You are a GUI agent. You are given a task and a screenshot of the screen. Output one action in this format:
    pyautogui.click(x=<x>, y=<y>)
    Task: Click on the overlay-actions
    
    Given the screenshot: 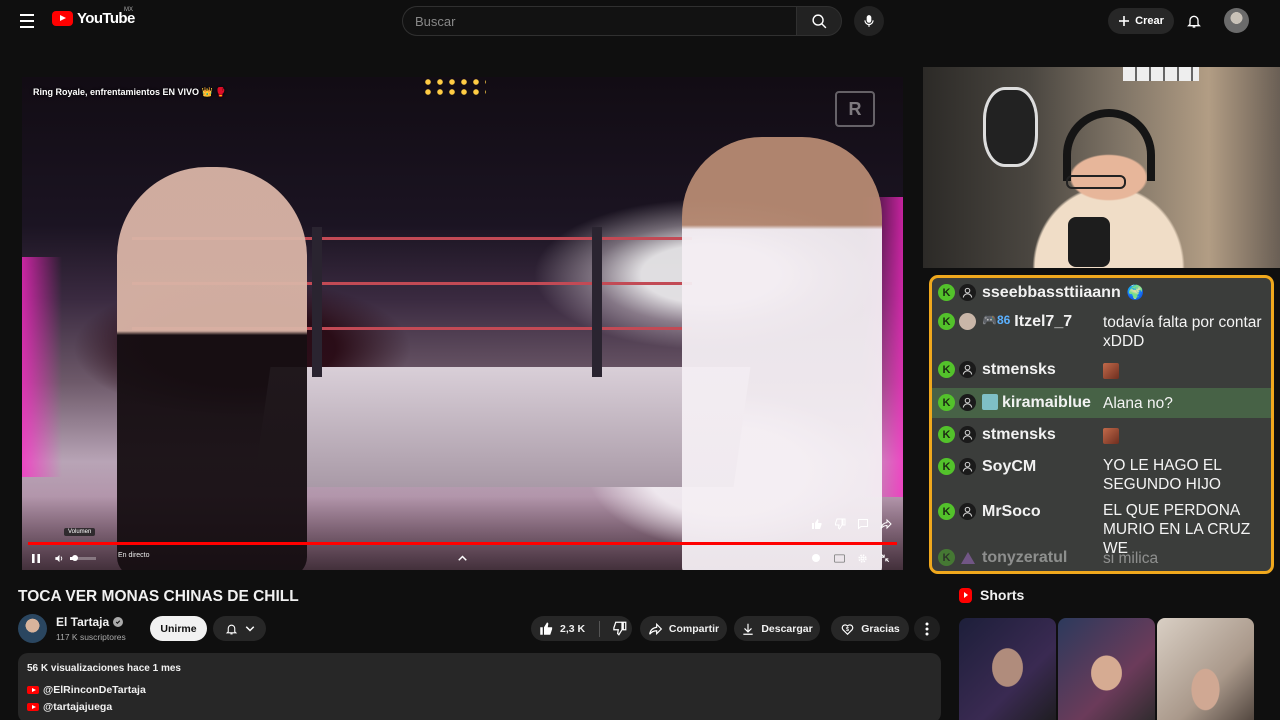 What is the action you would take?
    pyautogui.click(x=851, y=523)
    